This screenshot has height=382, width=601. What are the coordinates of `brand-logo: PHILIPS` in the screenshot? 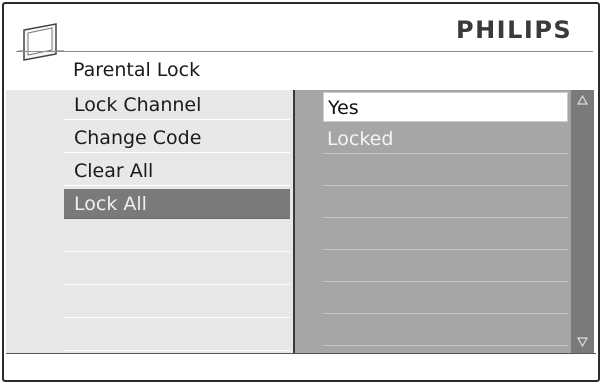 It's located at (514, 30).